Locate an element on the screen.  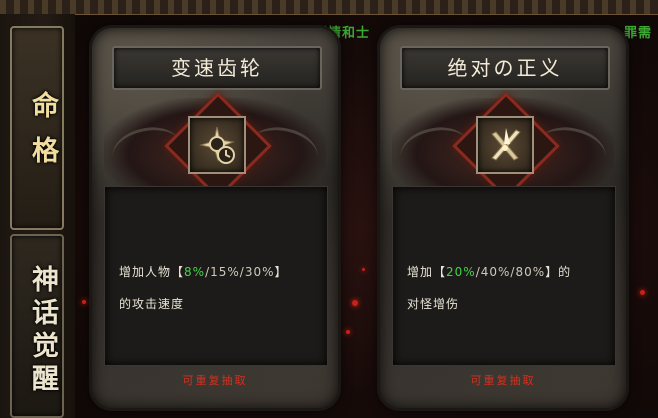
card-description-line1: 增加【20%/40%/80%】的 is located at coordinates (507, 271).